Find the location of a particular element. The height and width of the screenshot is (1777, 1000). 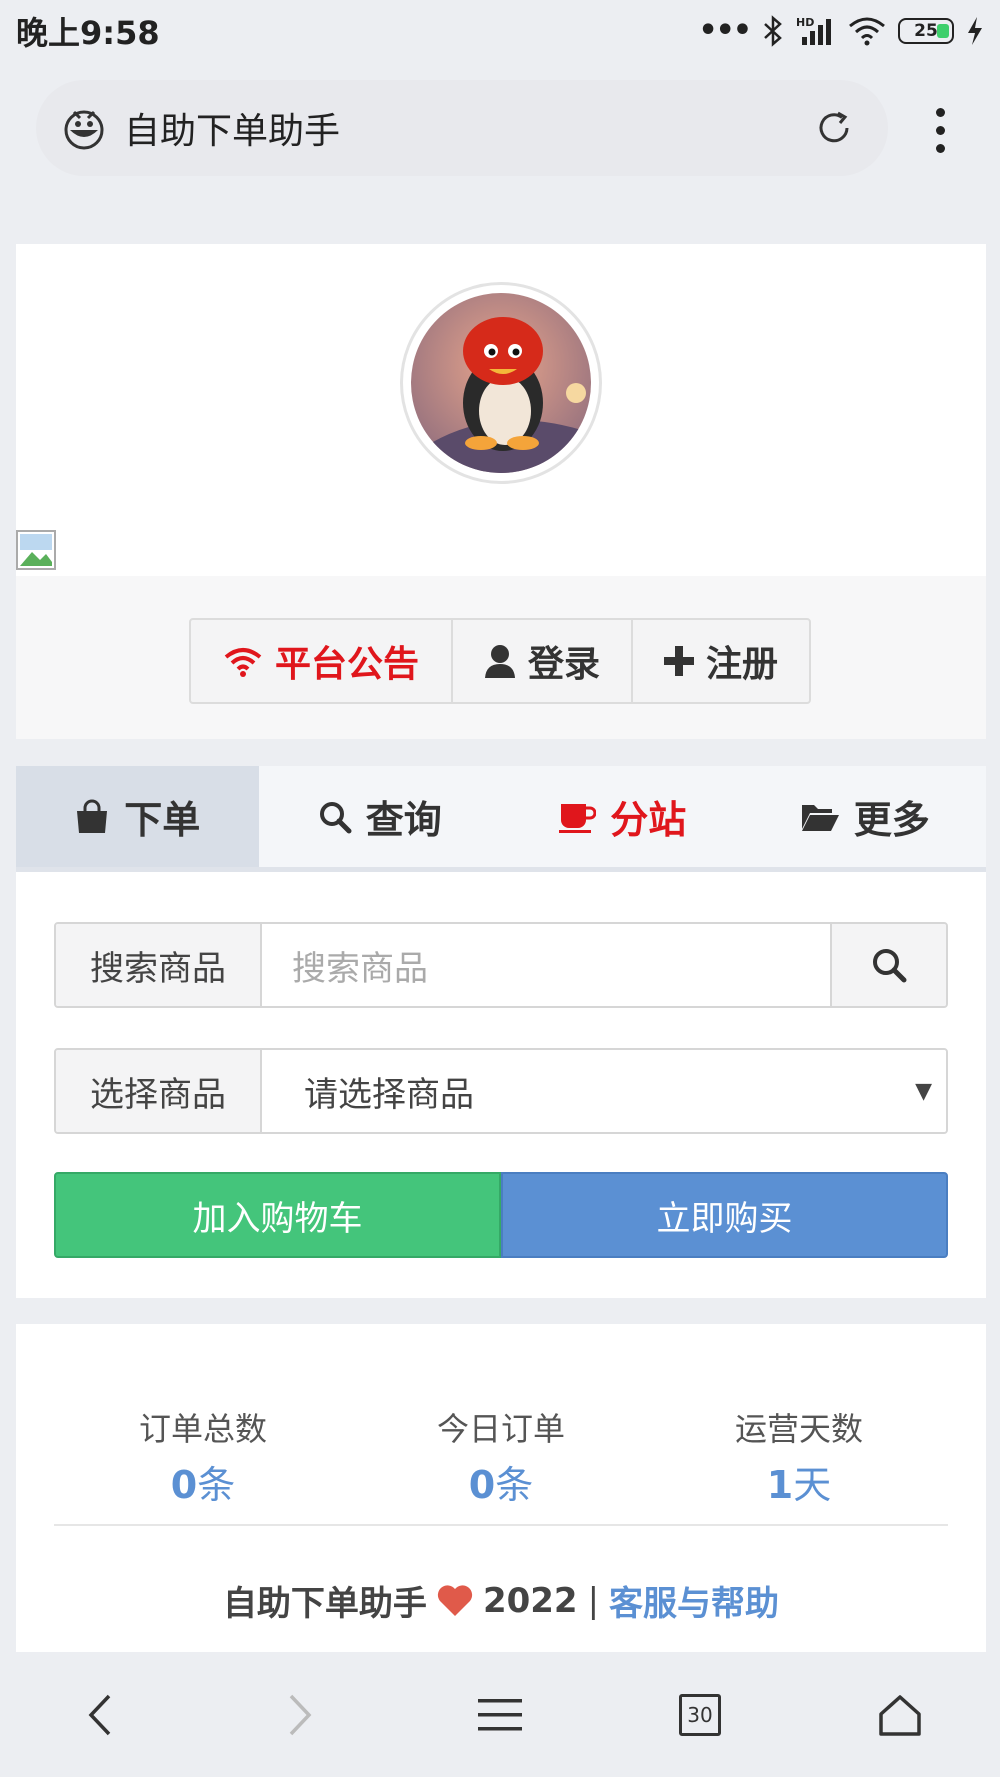

hamburger-icon is located at coordinates (500, 1714).